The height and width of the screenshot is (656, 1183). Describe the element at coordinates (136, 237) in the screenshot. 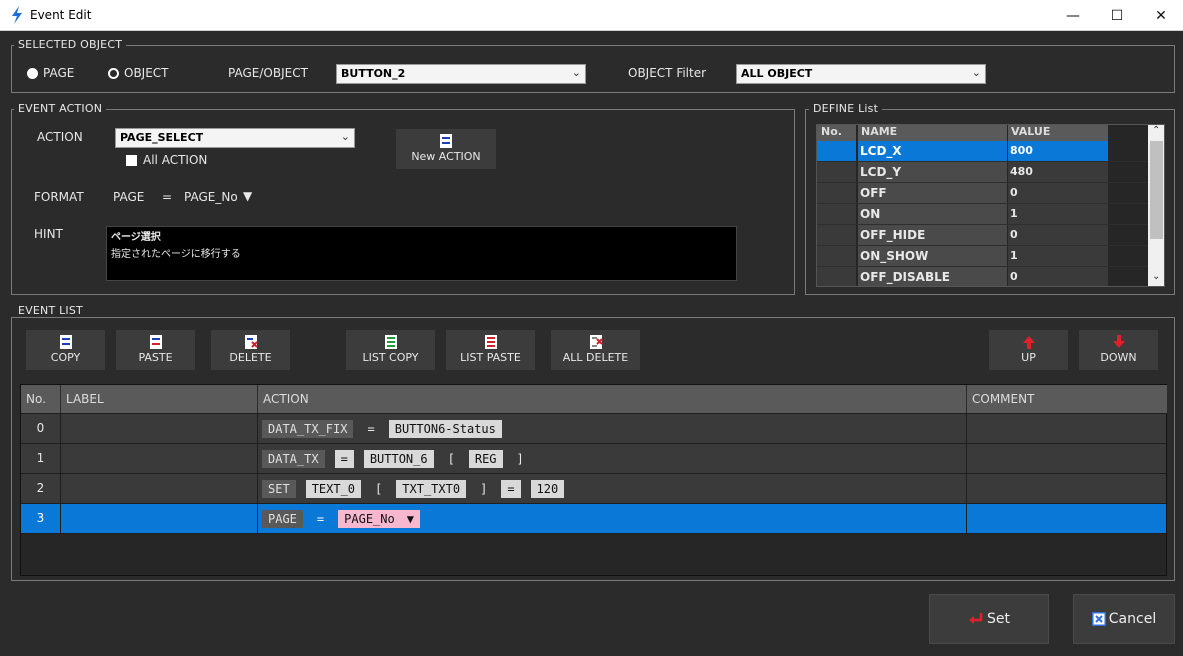

I see `hint-title: ページ選択` at that location.